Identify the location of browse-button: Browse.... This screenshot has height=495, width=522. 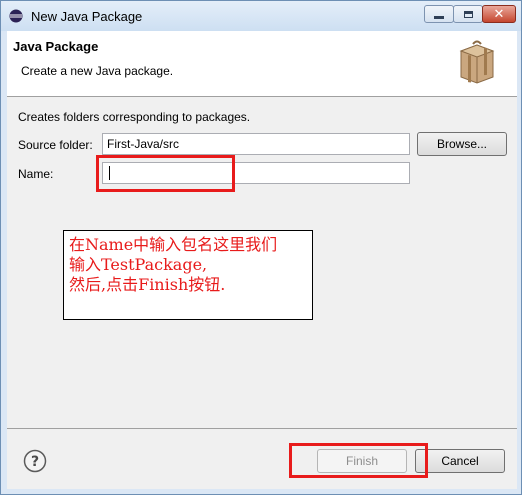
(462, 144).